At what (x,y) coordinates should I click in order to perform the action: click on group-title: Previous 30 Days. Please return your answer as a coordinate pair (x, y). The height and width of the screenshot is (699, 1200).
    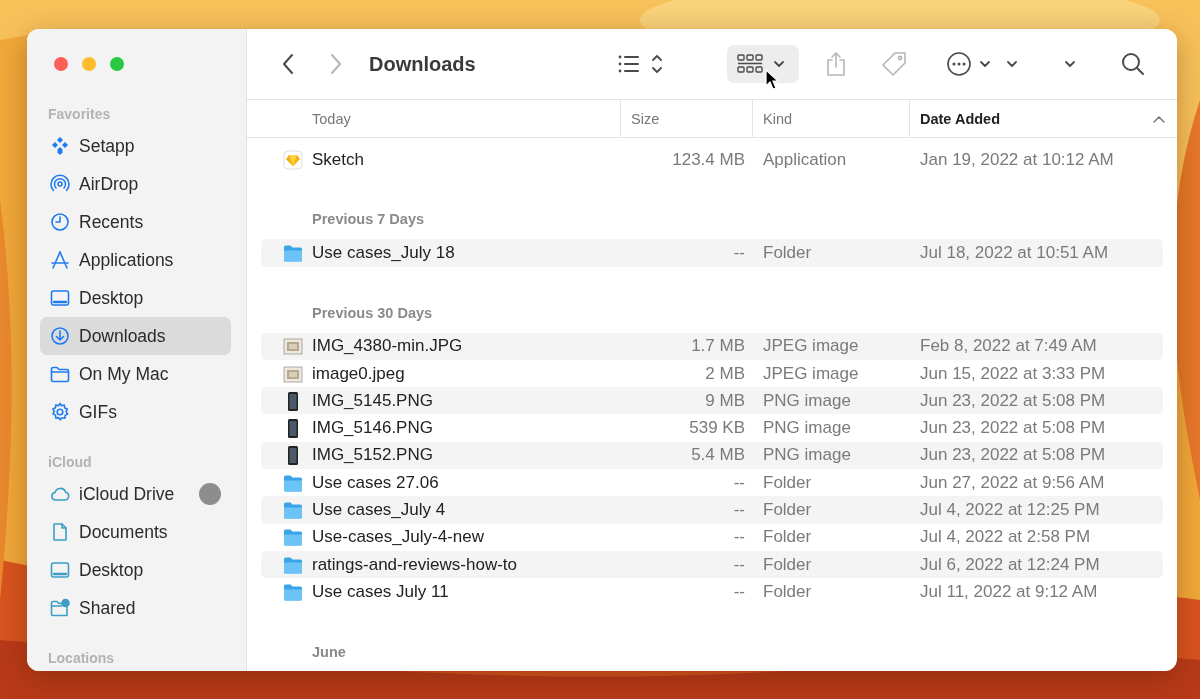
    Looking at the image, I should click on (372, 313).